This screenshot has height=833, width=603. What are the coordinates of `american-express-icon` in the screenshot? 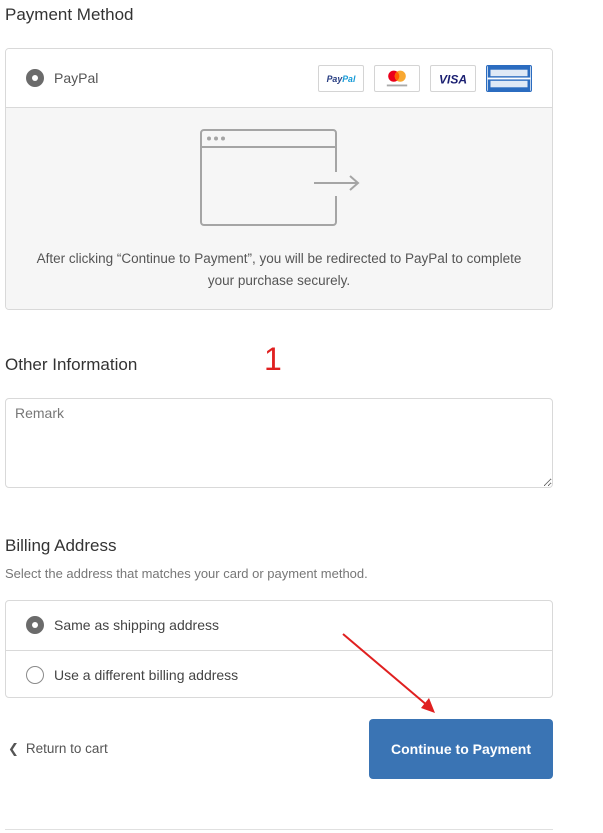 It's located at (509, 78).